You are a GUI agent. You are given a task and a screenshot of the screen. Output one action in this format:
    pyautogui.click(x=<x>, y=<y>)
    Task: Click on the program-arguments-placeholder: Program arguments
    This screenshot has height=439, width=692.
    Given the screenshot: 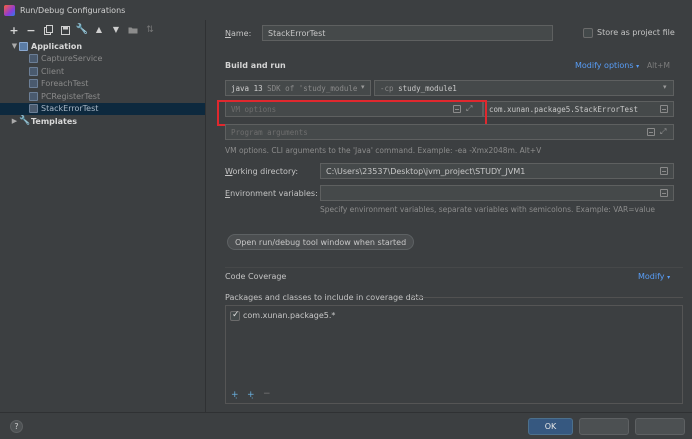 What is the action you would take?
    pyautogui.click(x=269, y=132)
    